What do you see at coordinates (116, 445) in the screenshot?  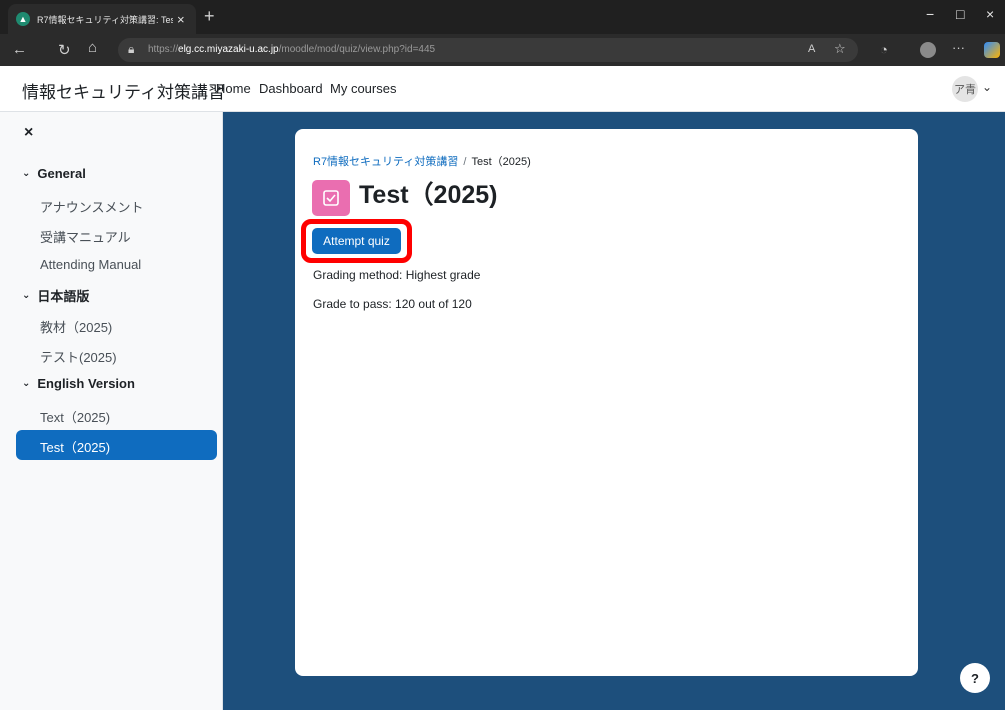 I see `course-item-test-en-active: Test（2025)` at bounding box center [116, 445].